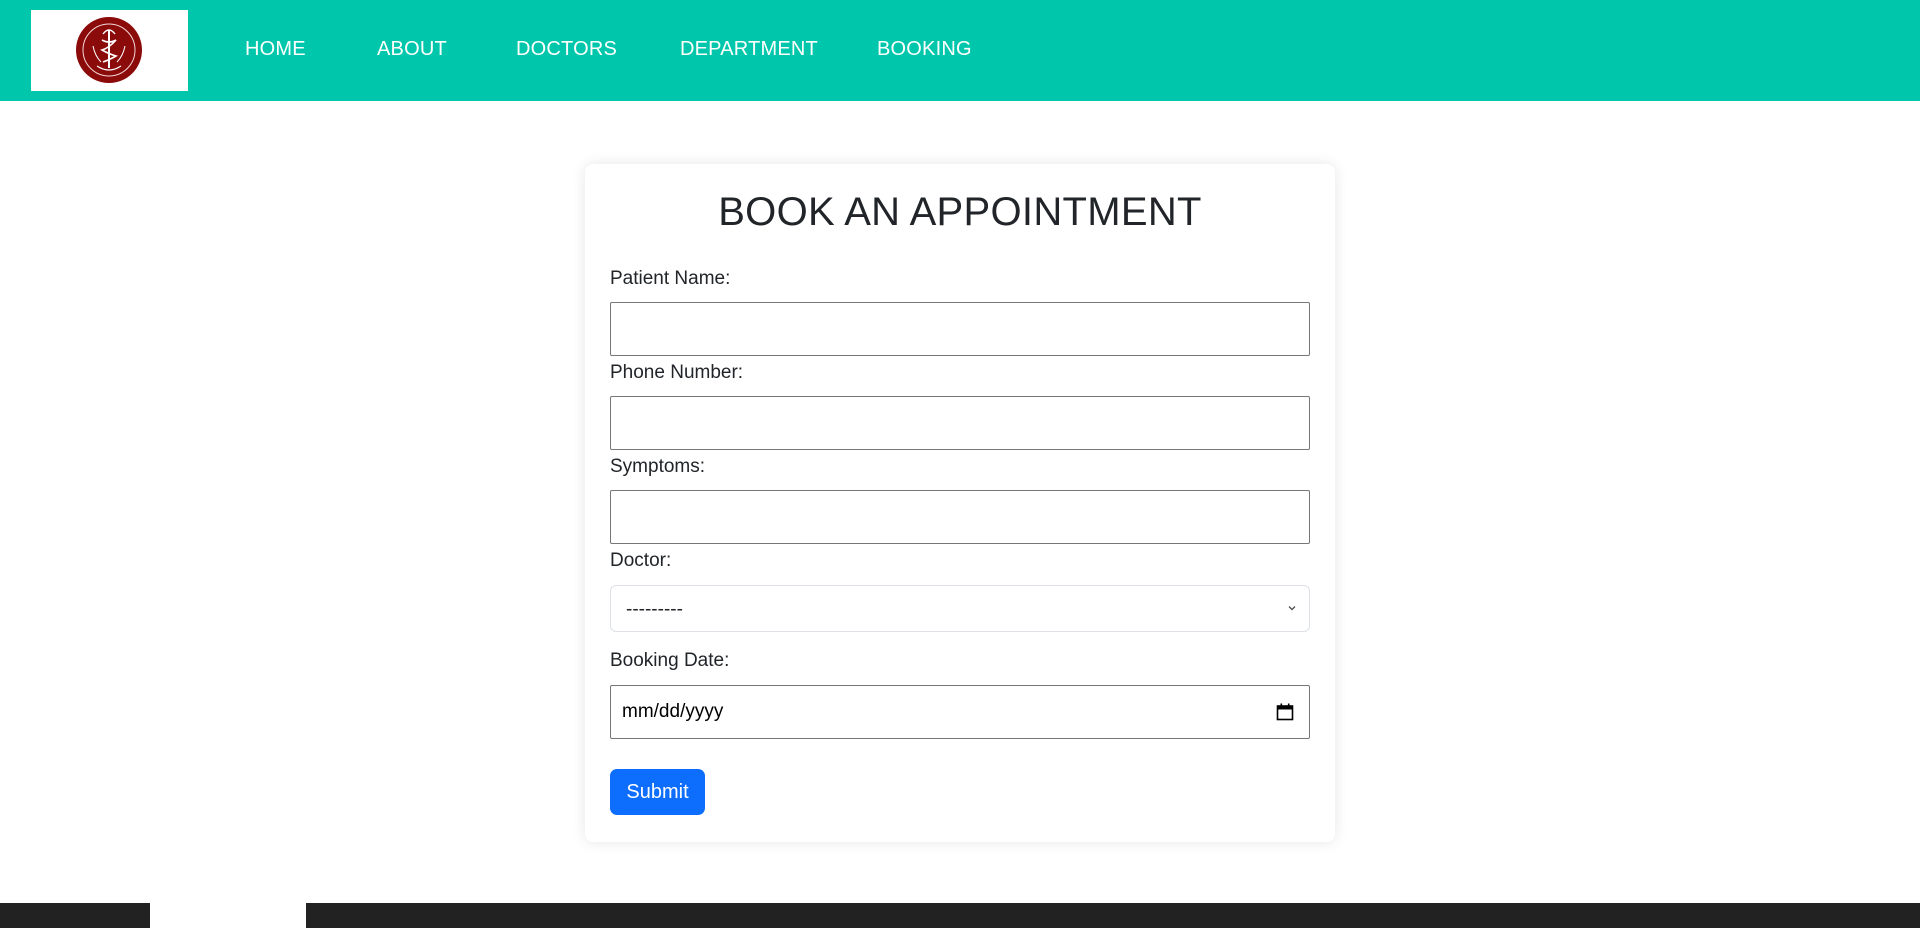  What do you see at coordinates (670, 278) in the screenshot?
I see `patient-name-label: Patient Name:` at bounding box center [670, 278].